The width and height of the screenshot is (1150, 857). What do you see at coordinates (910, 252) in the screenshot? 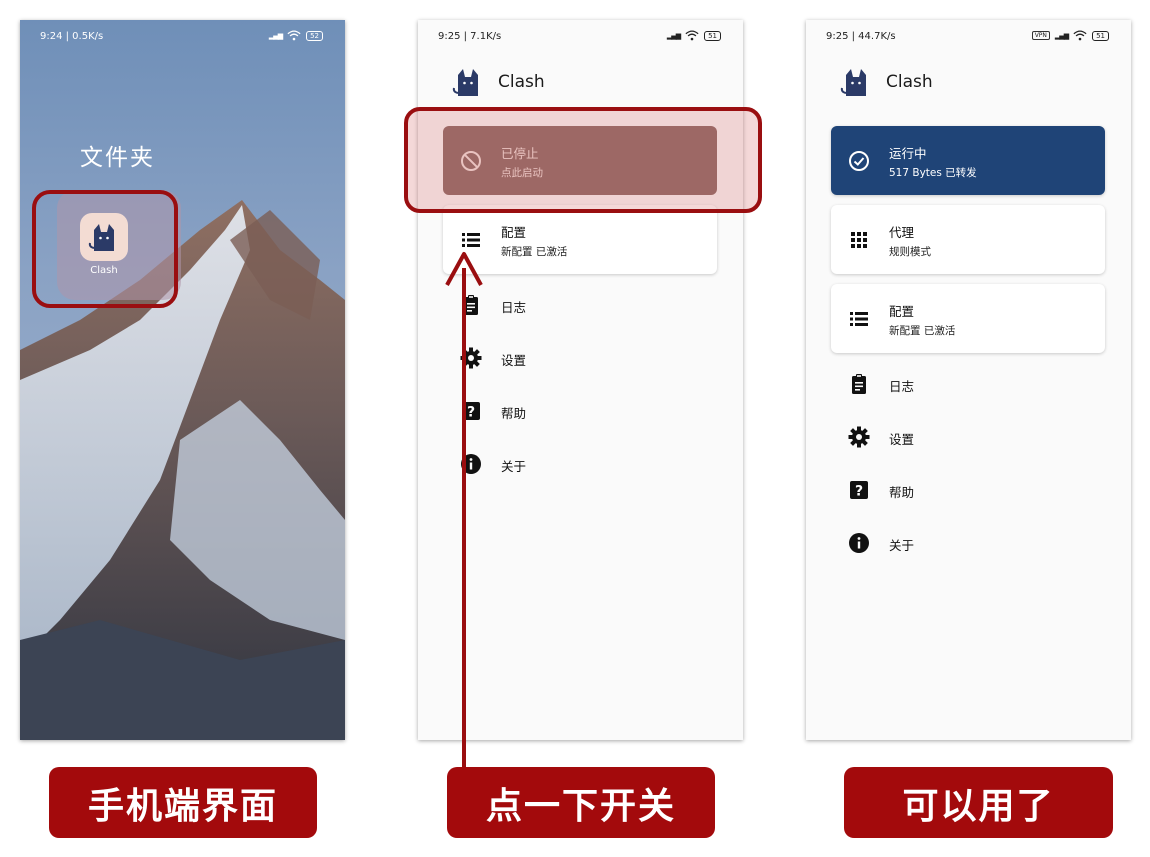
I see `proxy-subtitle: 规则模式` at bounding box center [910, 252].